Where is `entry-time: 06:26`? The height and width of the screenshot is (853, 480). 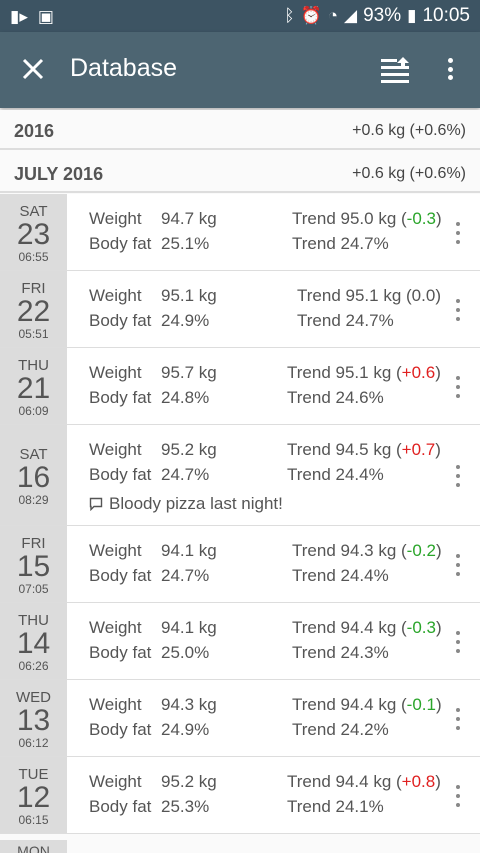
entry-time: 06:26 is located at coordinates (33, 666).